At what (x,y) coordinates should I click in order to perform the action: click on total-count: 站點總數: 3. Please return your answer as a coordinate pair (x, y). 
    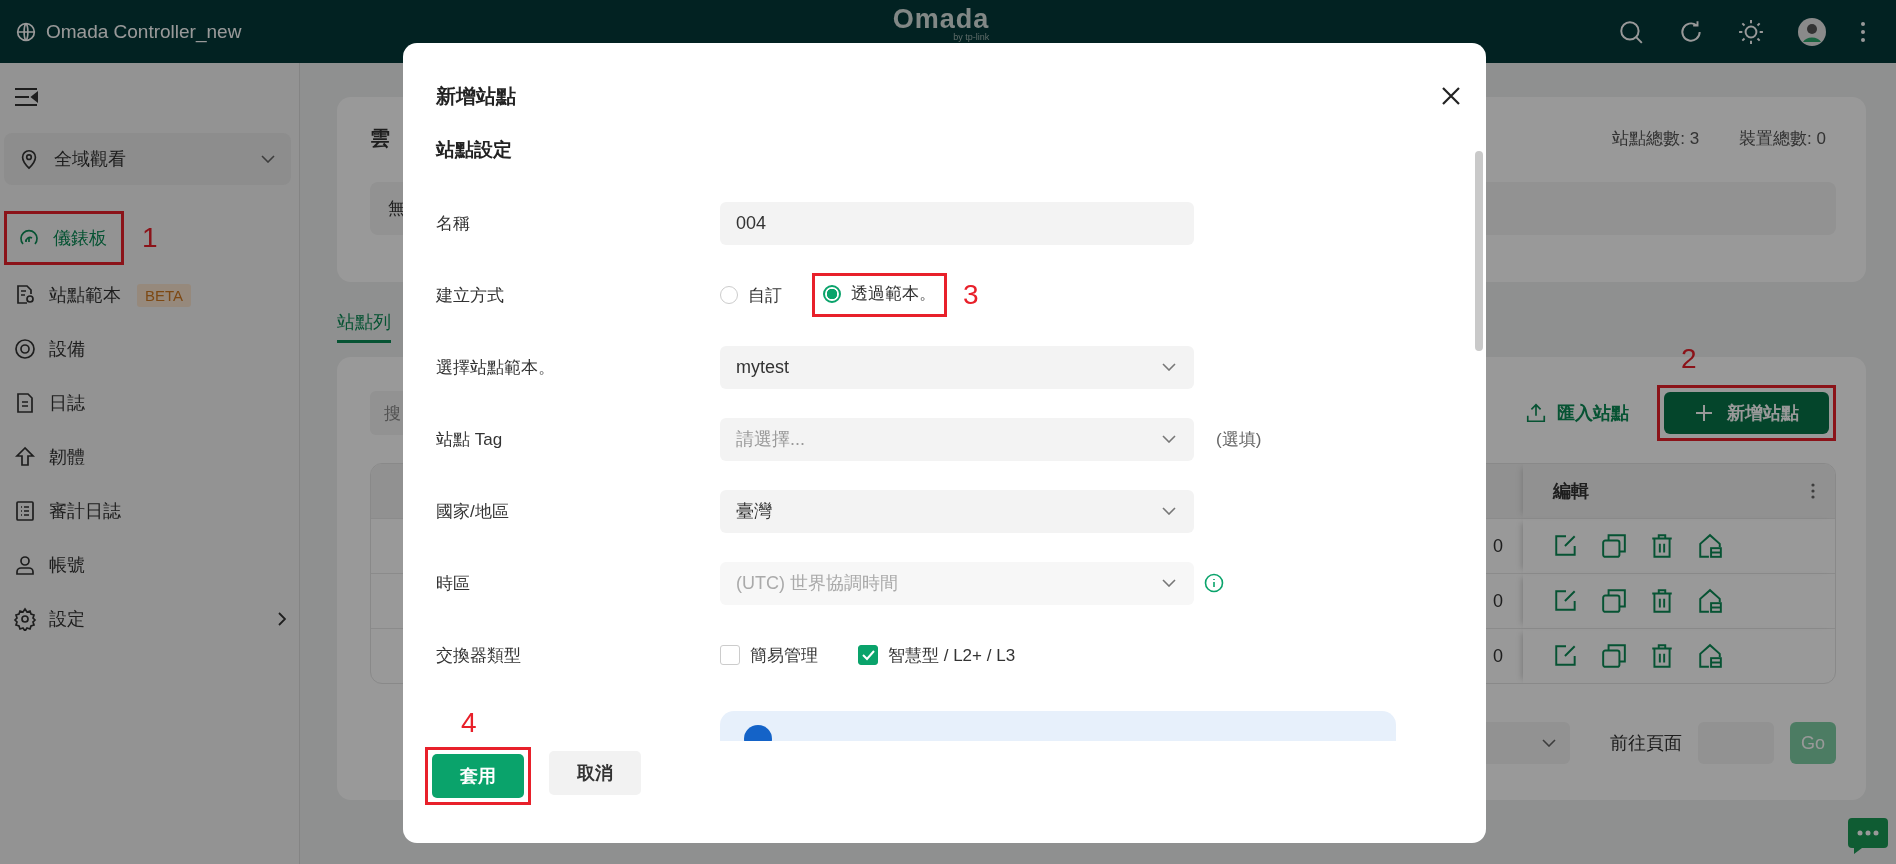
    Looking at the image, I should click on (1656, 139).